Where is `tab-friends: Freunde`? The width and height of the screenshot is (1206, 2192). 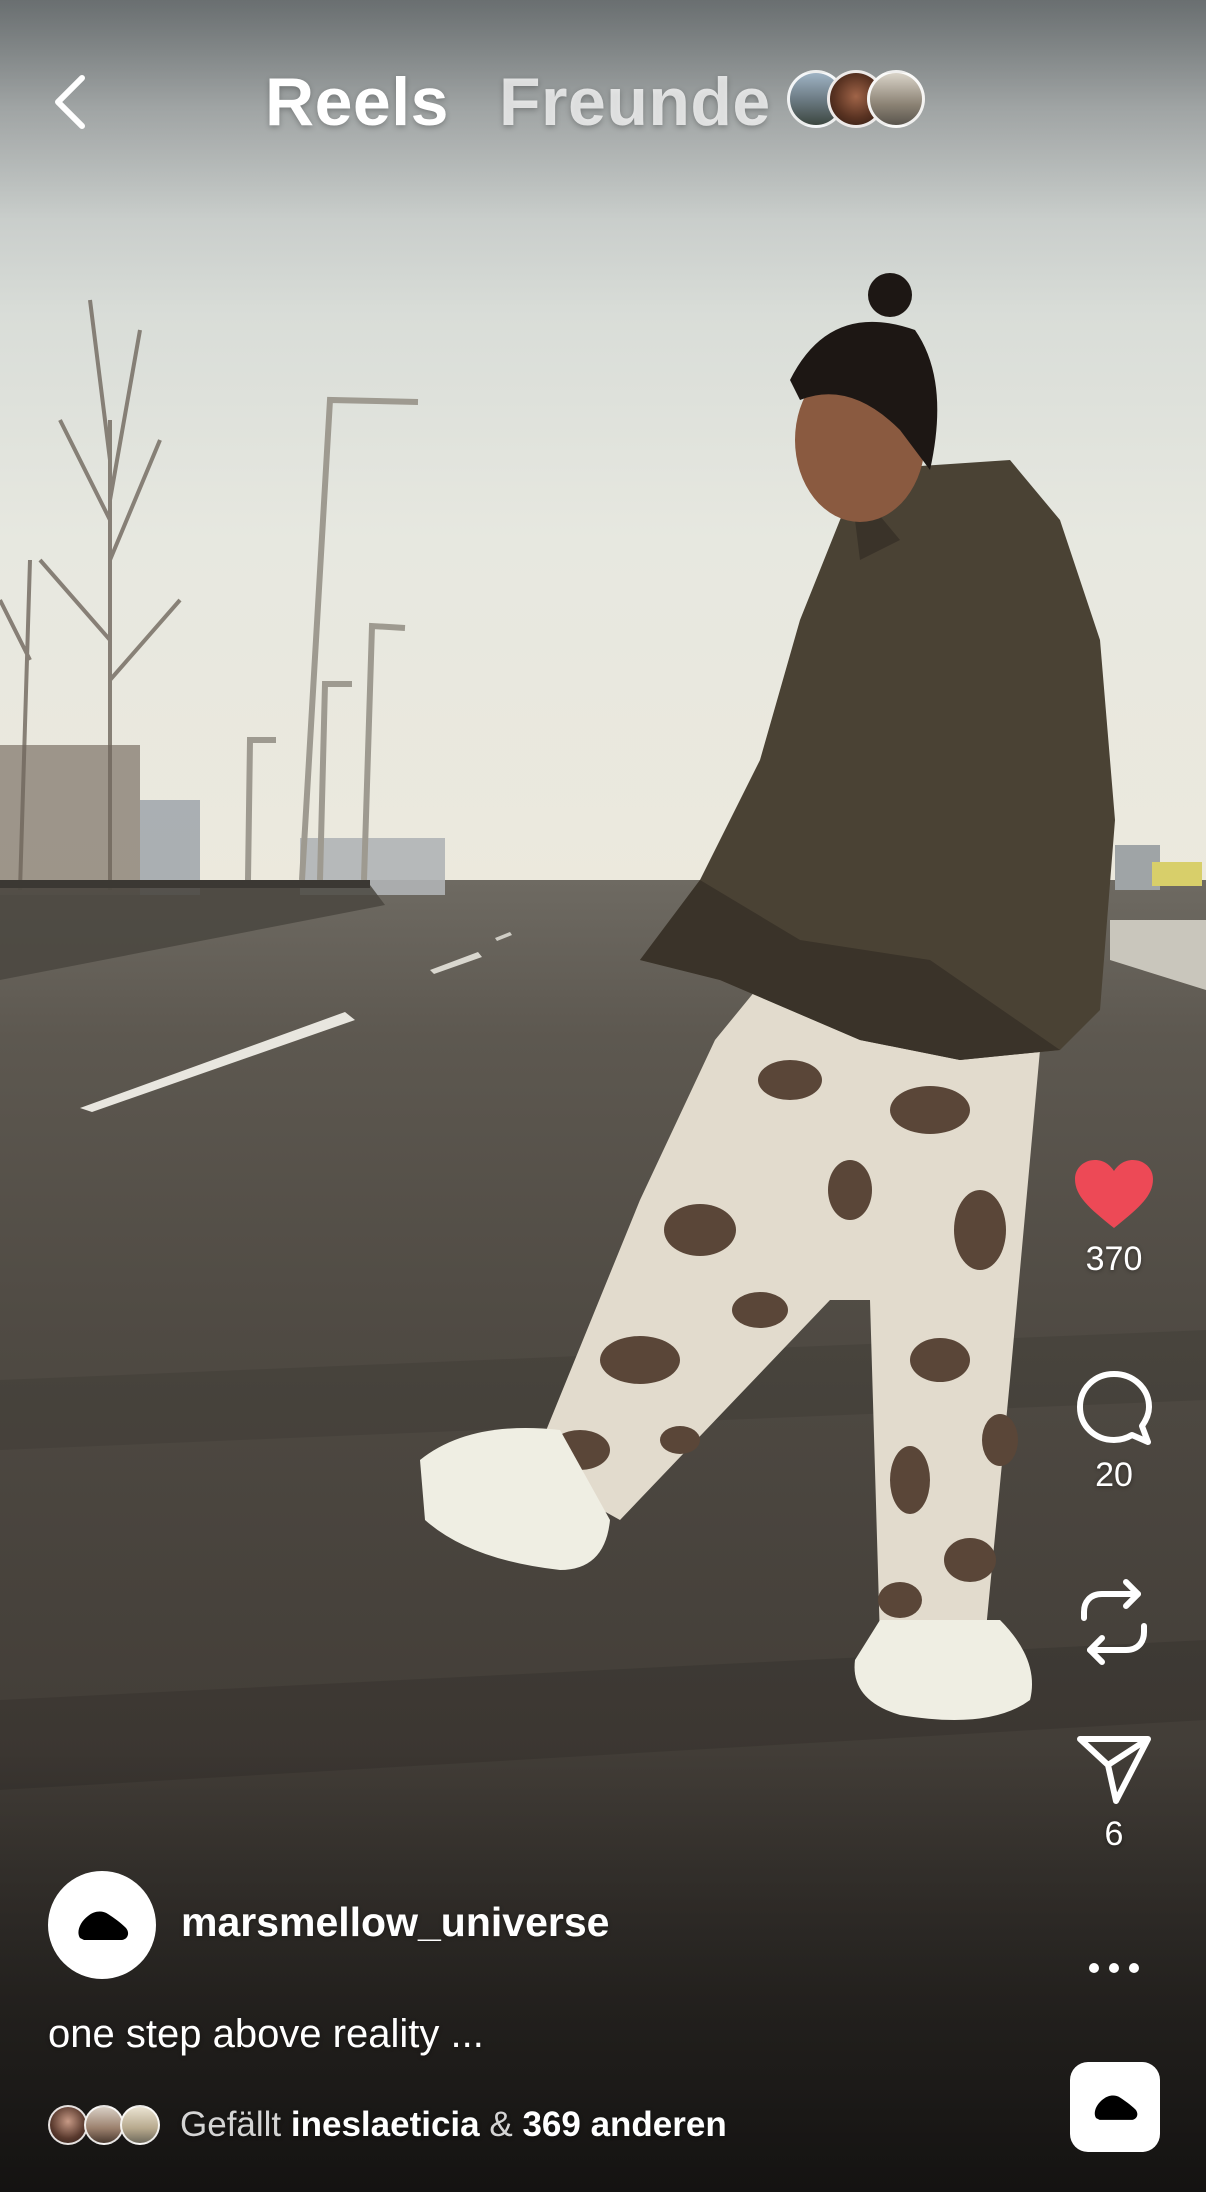
tab-friends: Freunde is located at coordinates (635, 102).